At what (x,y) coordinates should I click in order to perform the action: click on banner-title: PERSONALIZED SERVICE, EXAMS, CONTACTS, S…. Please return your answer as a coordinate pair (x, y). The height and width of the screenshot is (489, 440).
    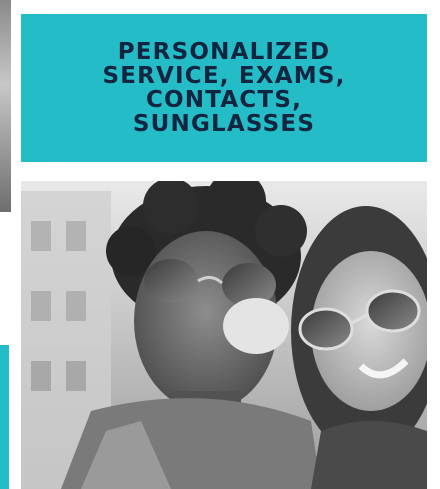
    Looking at the image, I should click on (224, 88).